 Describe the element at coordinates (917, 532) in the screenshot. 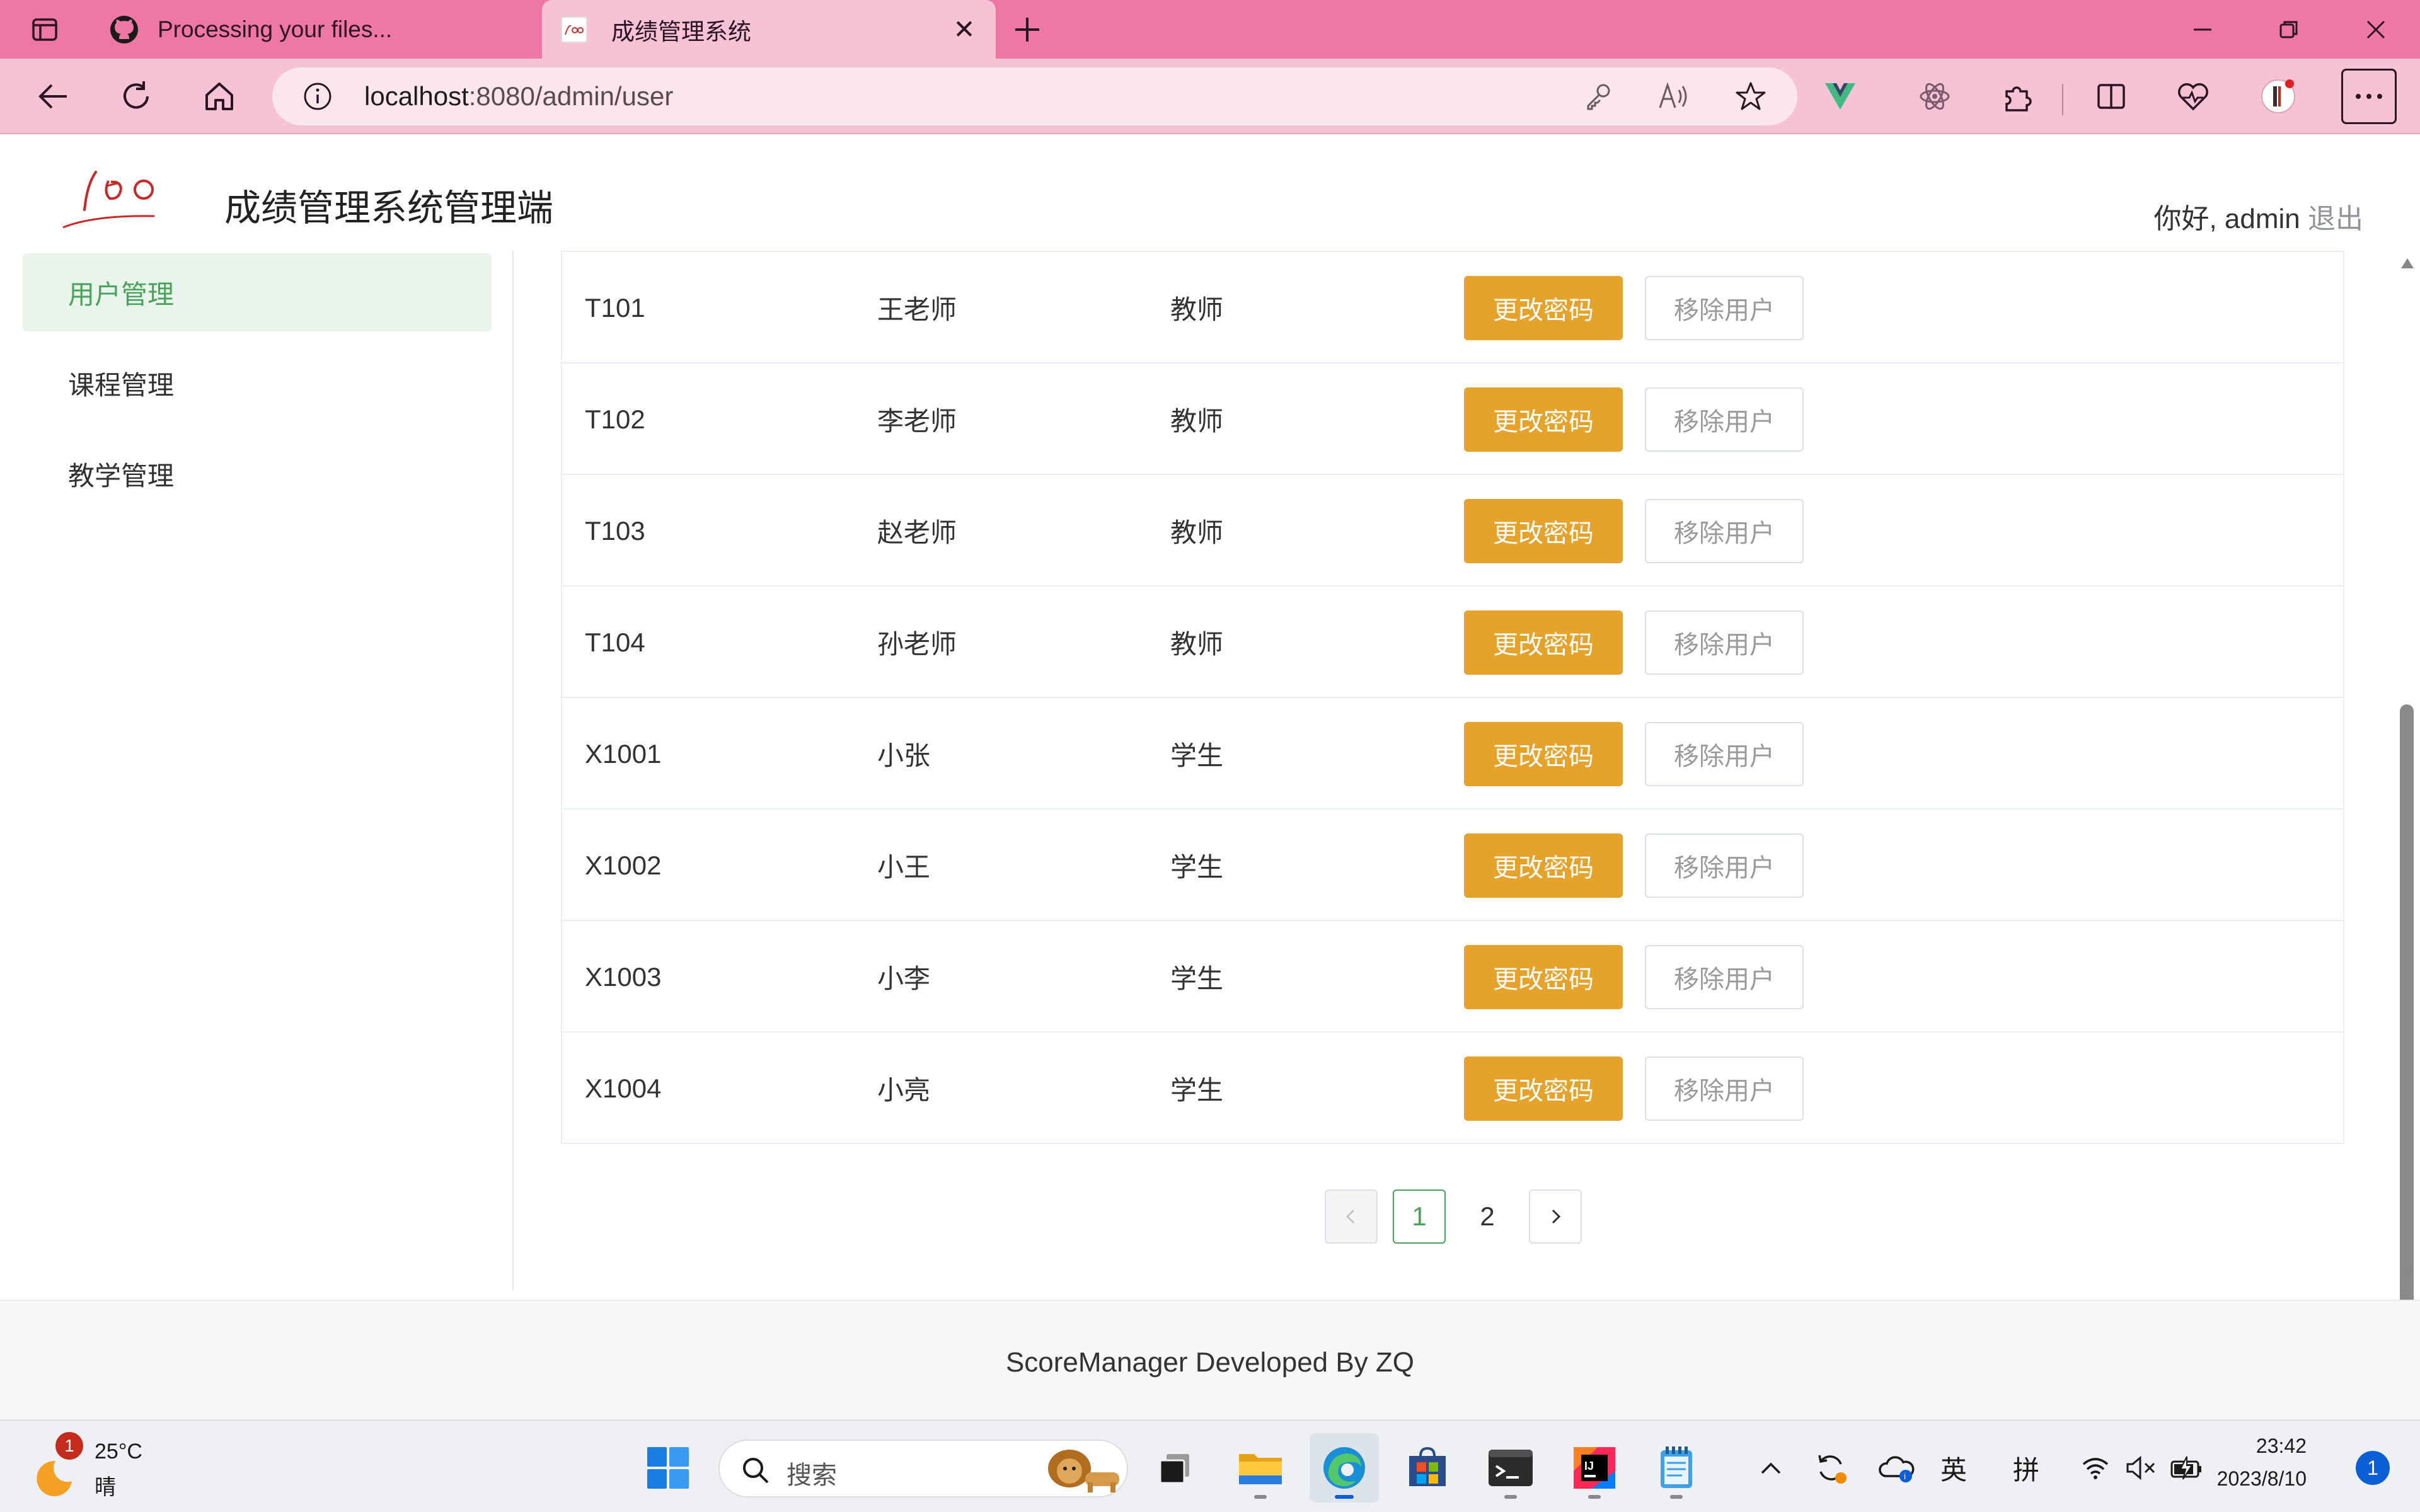

I see `user-name-cell: 赵老师` at that location.